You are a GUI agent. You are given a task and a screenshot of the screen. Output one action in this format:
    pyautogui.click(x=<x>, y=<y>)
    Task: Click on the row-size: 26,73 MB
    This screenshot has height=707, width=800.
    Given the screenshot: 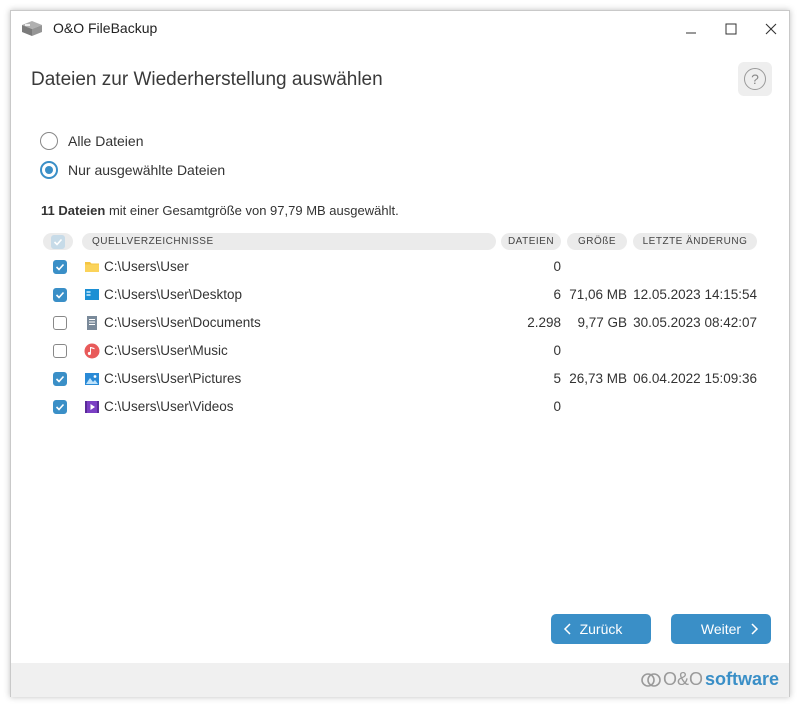 What is the action you would take?
    pyautogui.click(x=598, y=378)
    